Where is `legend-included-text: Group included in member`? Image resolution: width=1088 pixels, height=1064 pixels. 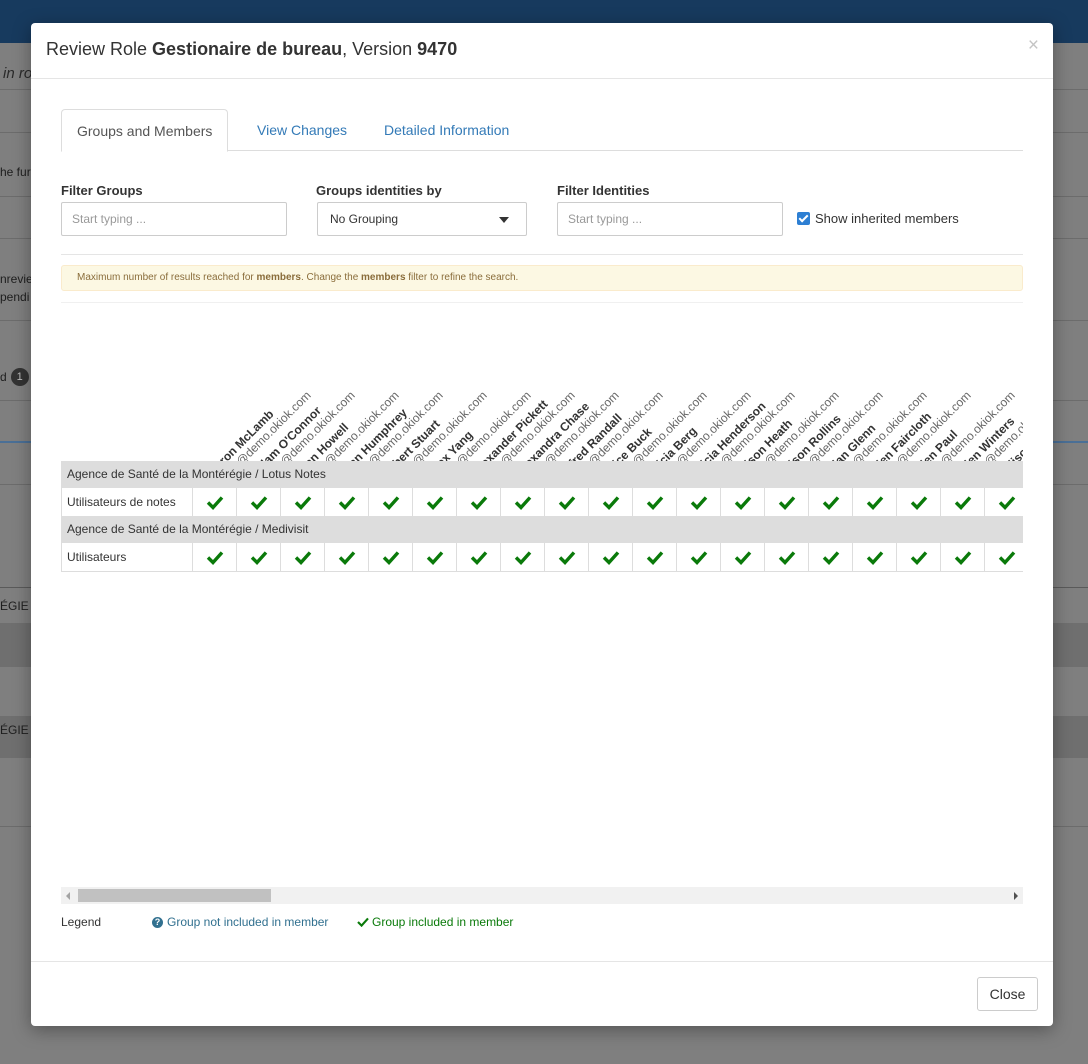
legend-included-text: Group included in member is located at coordinates (443, 922).